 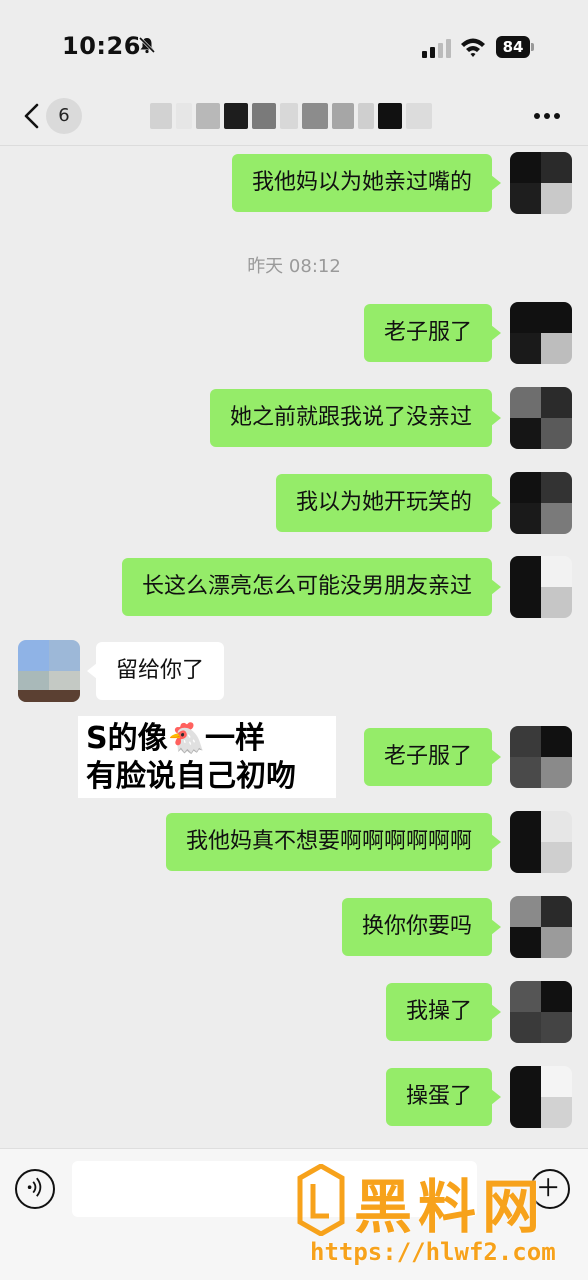 I want to click on chat-title-redacted, so click(x=292, y=116).